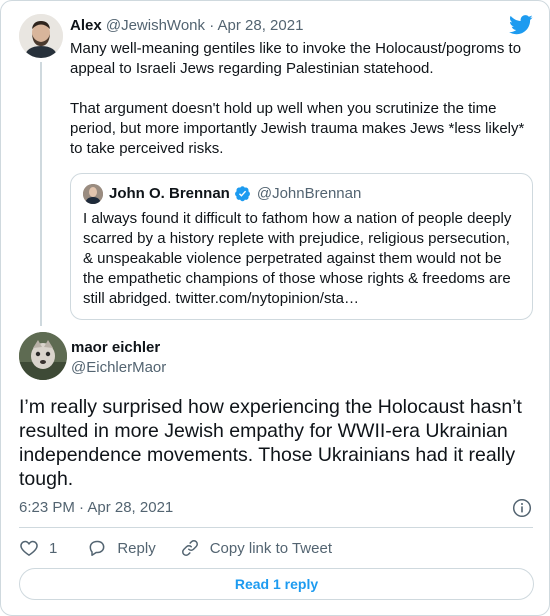  What do you see at coordinates (242, 194) in the screenshot?
I see `verified-badge-icon` at bounding box center [242, 194].